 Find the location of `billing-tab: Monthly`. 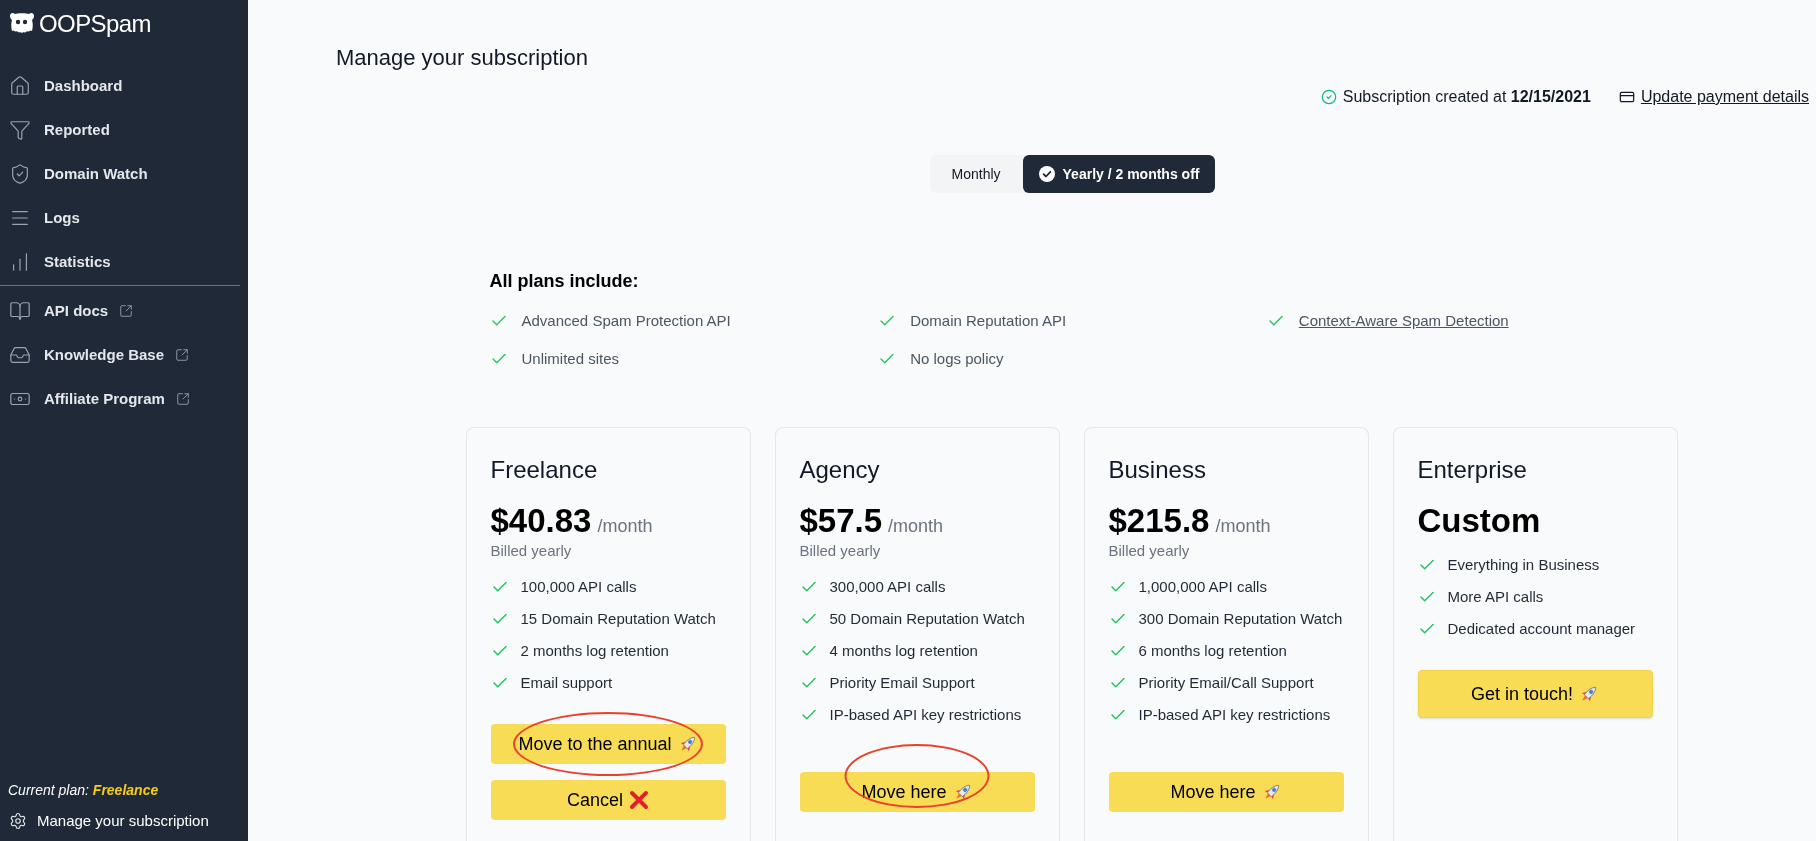

billing-tab: Monthly is located at coordinates (976, 174).